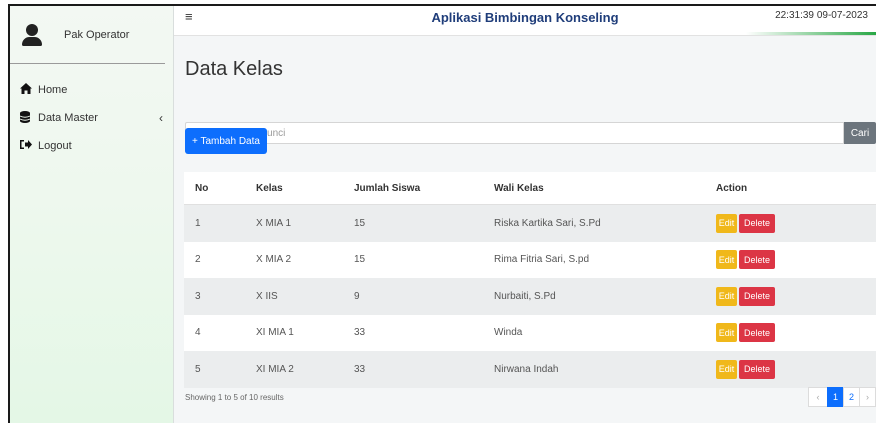  I want to click on cell-kelas: X MIA 2, so click(274, 260).